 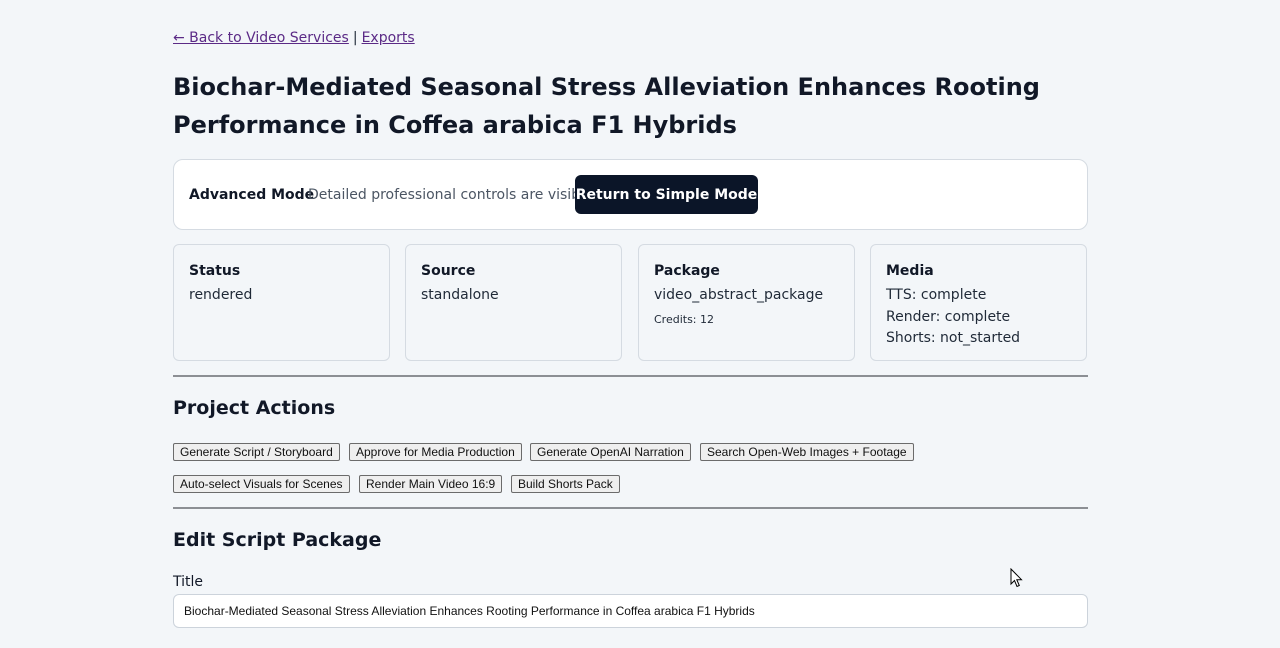 What do you see at coordinates (254, 408) in the screenshot?
I see `project-actions-heading: Project Actions` at bounding box center [254, 408].